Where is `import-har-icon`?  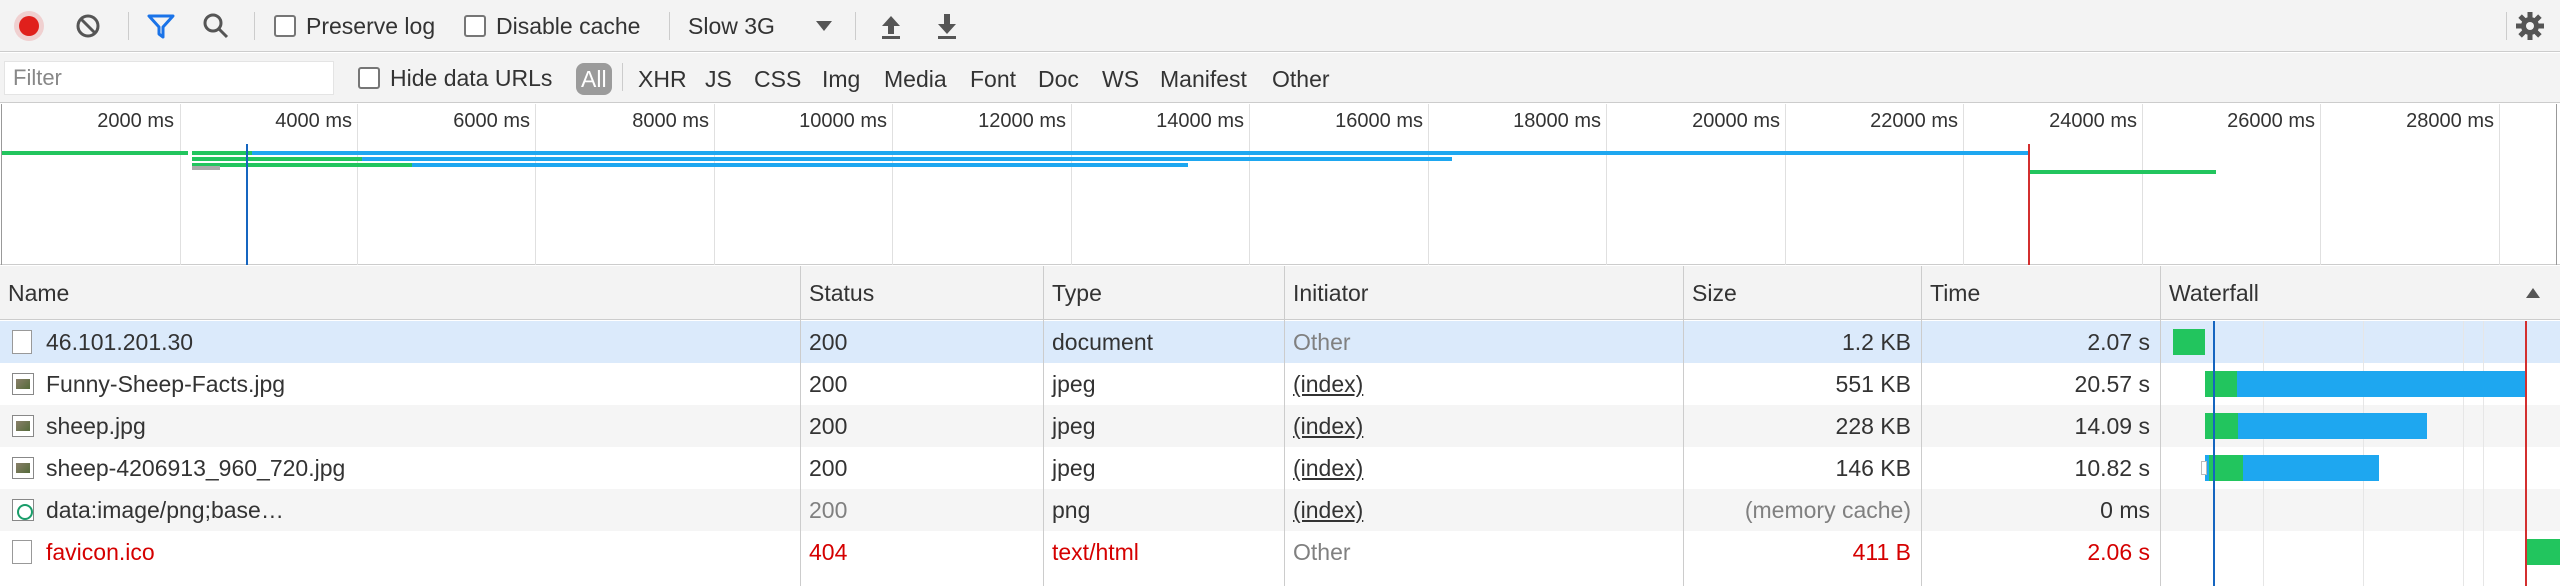
import-har-icon is located at coordinates (891, 27).